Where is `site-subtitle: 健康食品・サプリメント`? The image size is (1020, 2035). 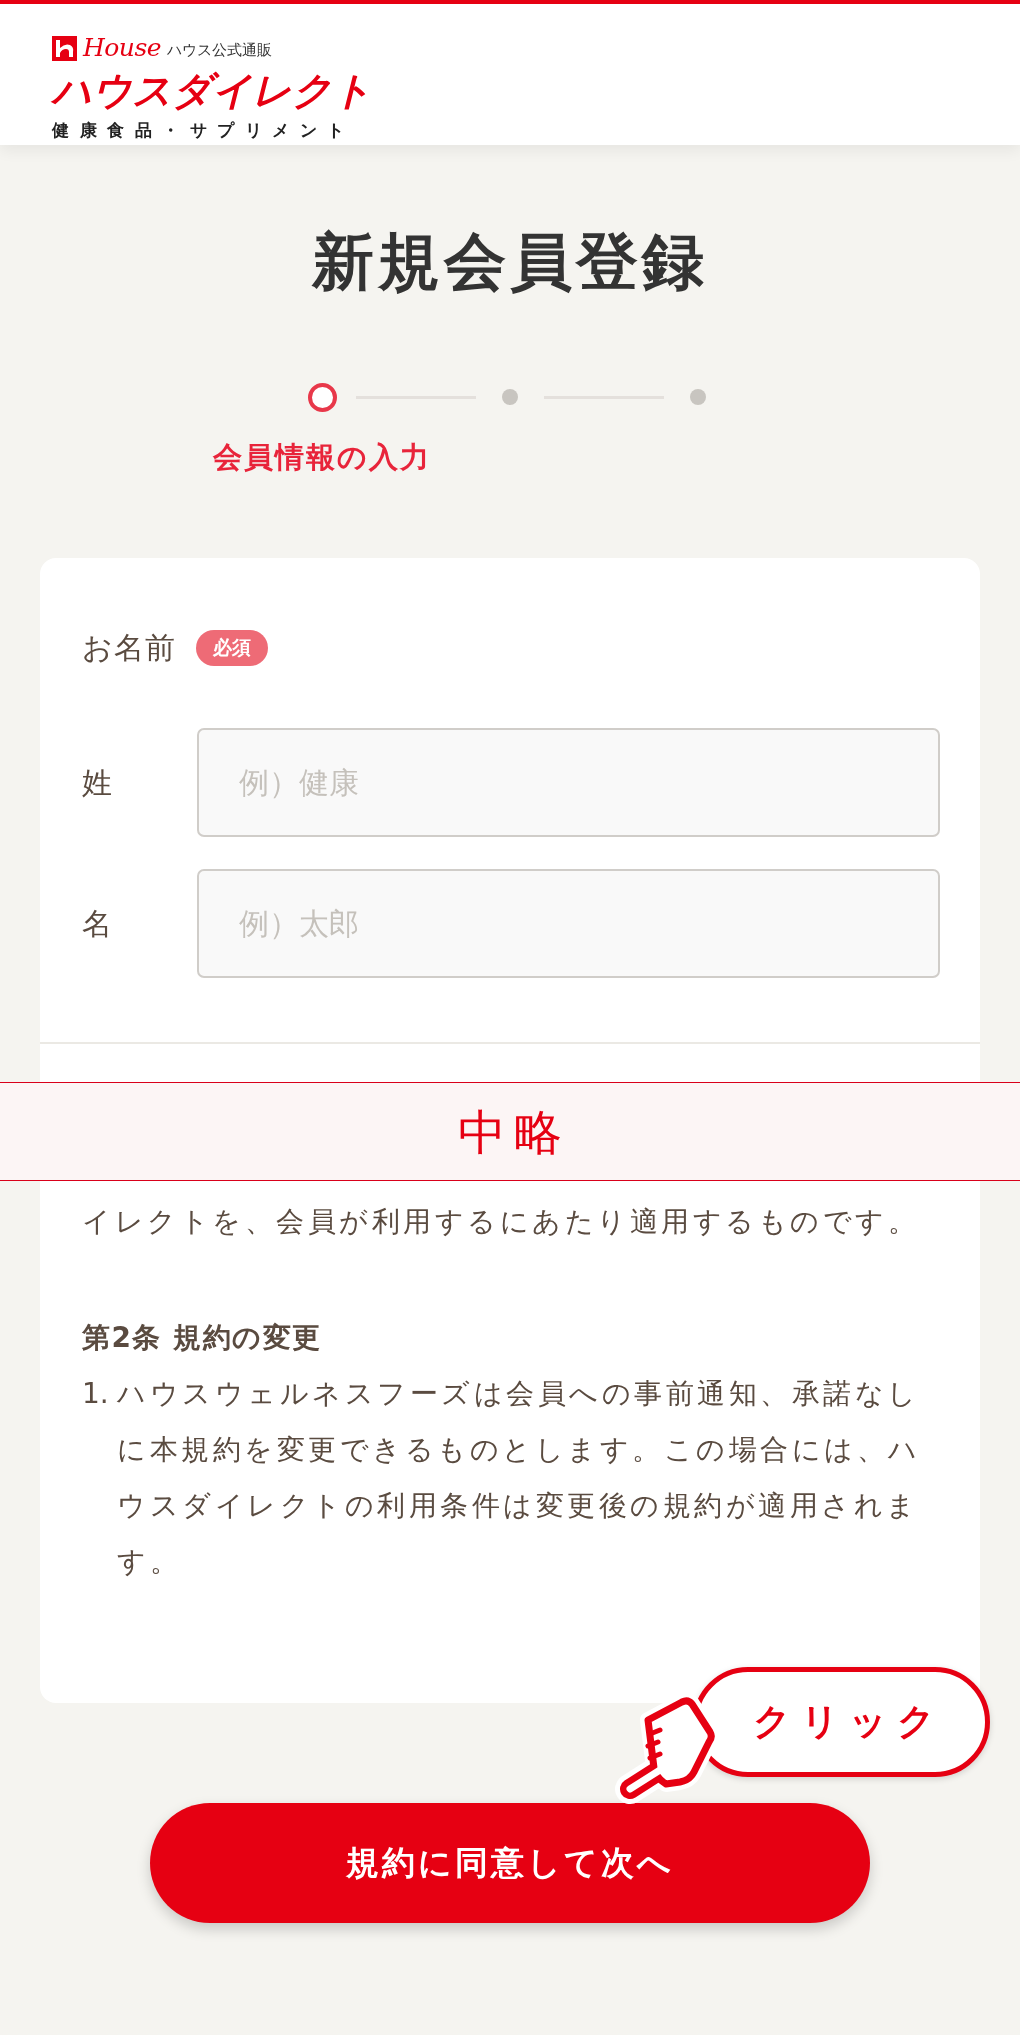 site-subtitle: 健康食品・サプリメント is located at coordinates (203, 130).